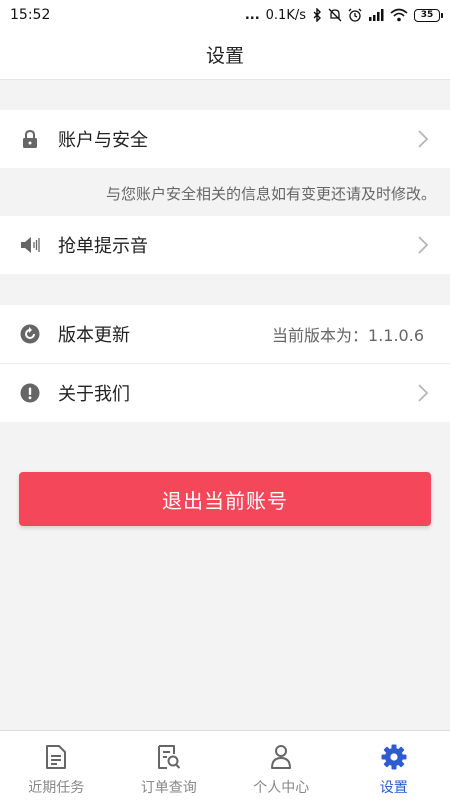 Image resolution: width=450 pixels, height=800 pixels. Describe the element at coordinates (335, 15) in the screenshot. I see `mute-icon` at that location.